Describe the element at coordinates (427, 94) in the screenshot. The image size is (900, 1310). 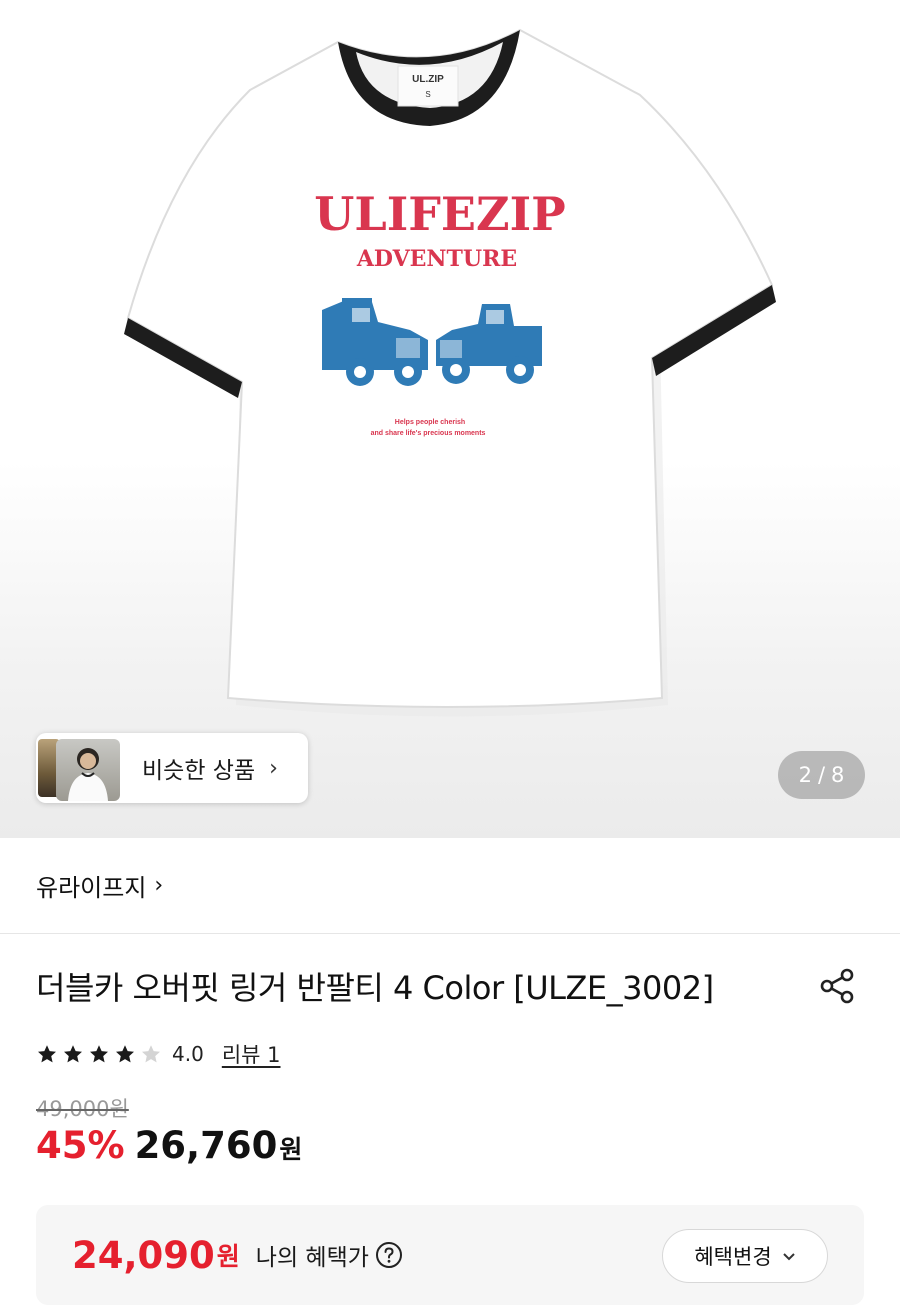
I see `tag-size: S` at that location.